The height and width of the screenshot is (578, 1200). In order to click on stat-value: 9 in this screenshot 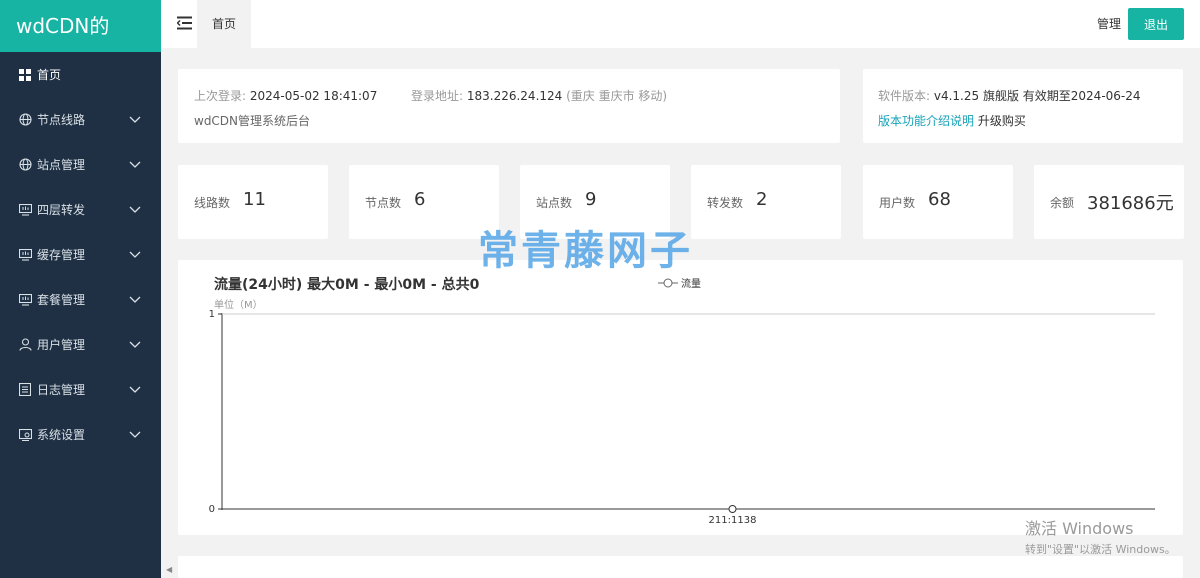, I will do `click(591, 199)`.